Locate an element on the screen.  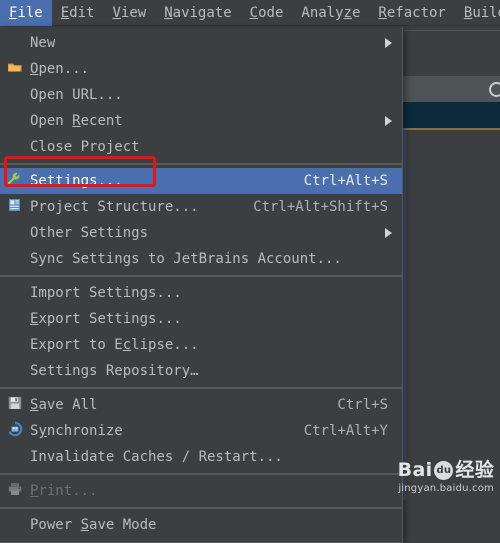
menubar-item-analyze: Analyze is located at coordinates (330, 13).